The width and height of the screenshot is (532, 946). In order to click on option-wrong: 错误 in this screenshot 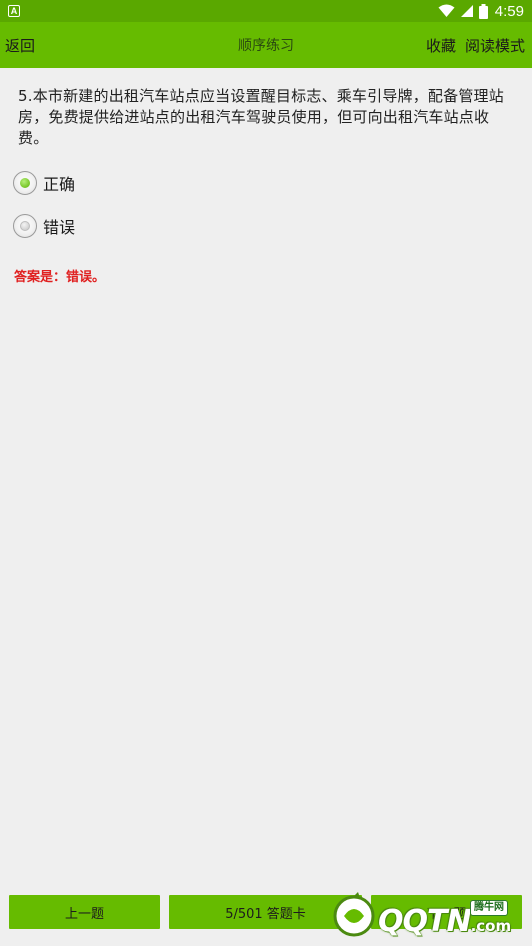, I will do `click(44, 226)`.